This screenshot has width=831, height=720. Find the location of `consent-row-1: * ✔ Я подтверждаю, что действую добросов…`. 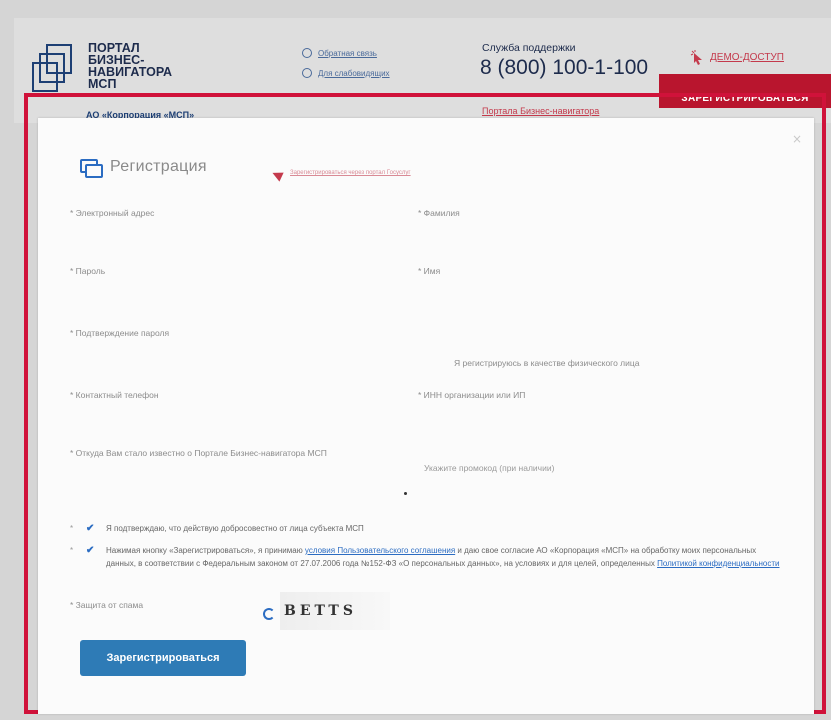

consent-row-1: * ✔ Я подтверждаю, что действую добросов… is located at coordinates (430, 528).